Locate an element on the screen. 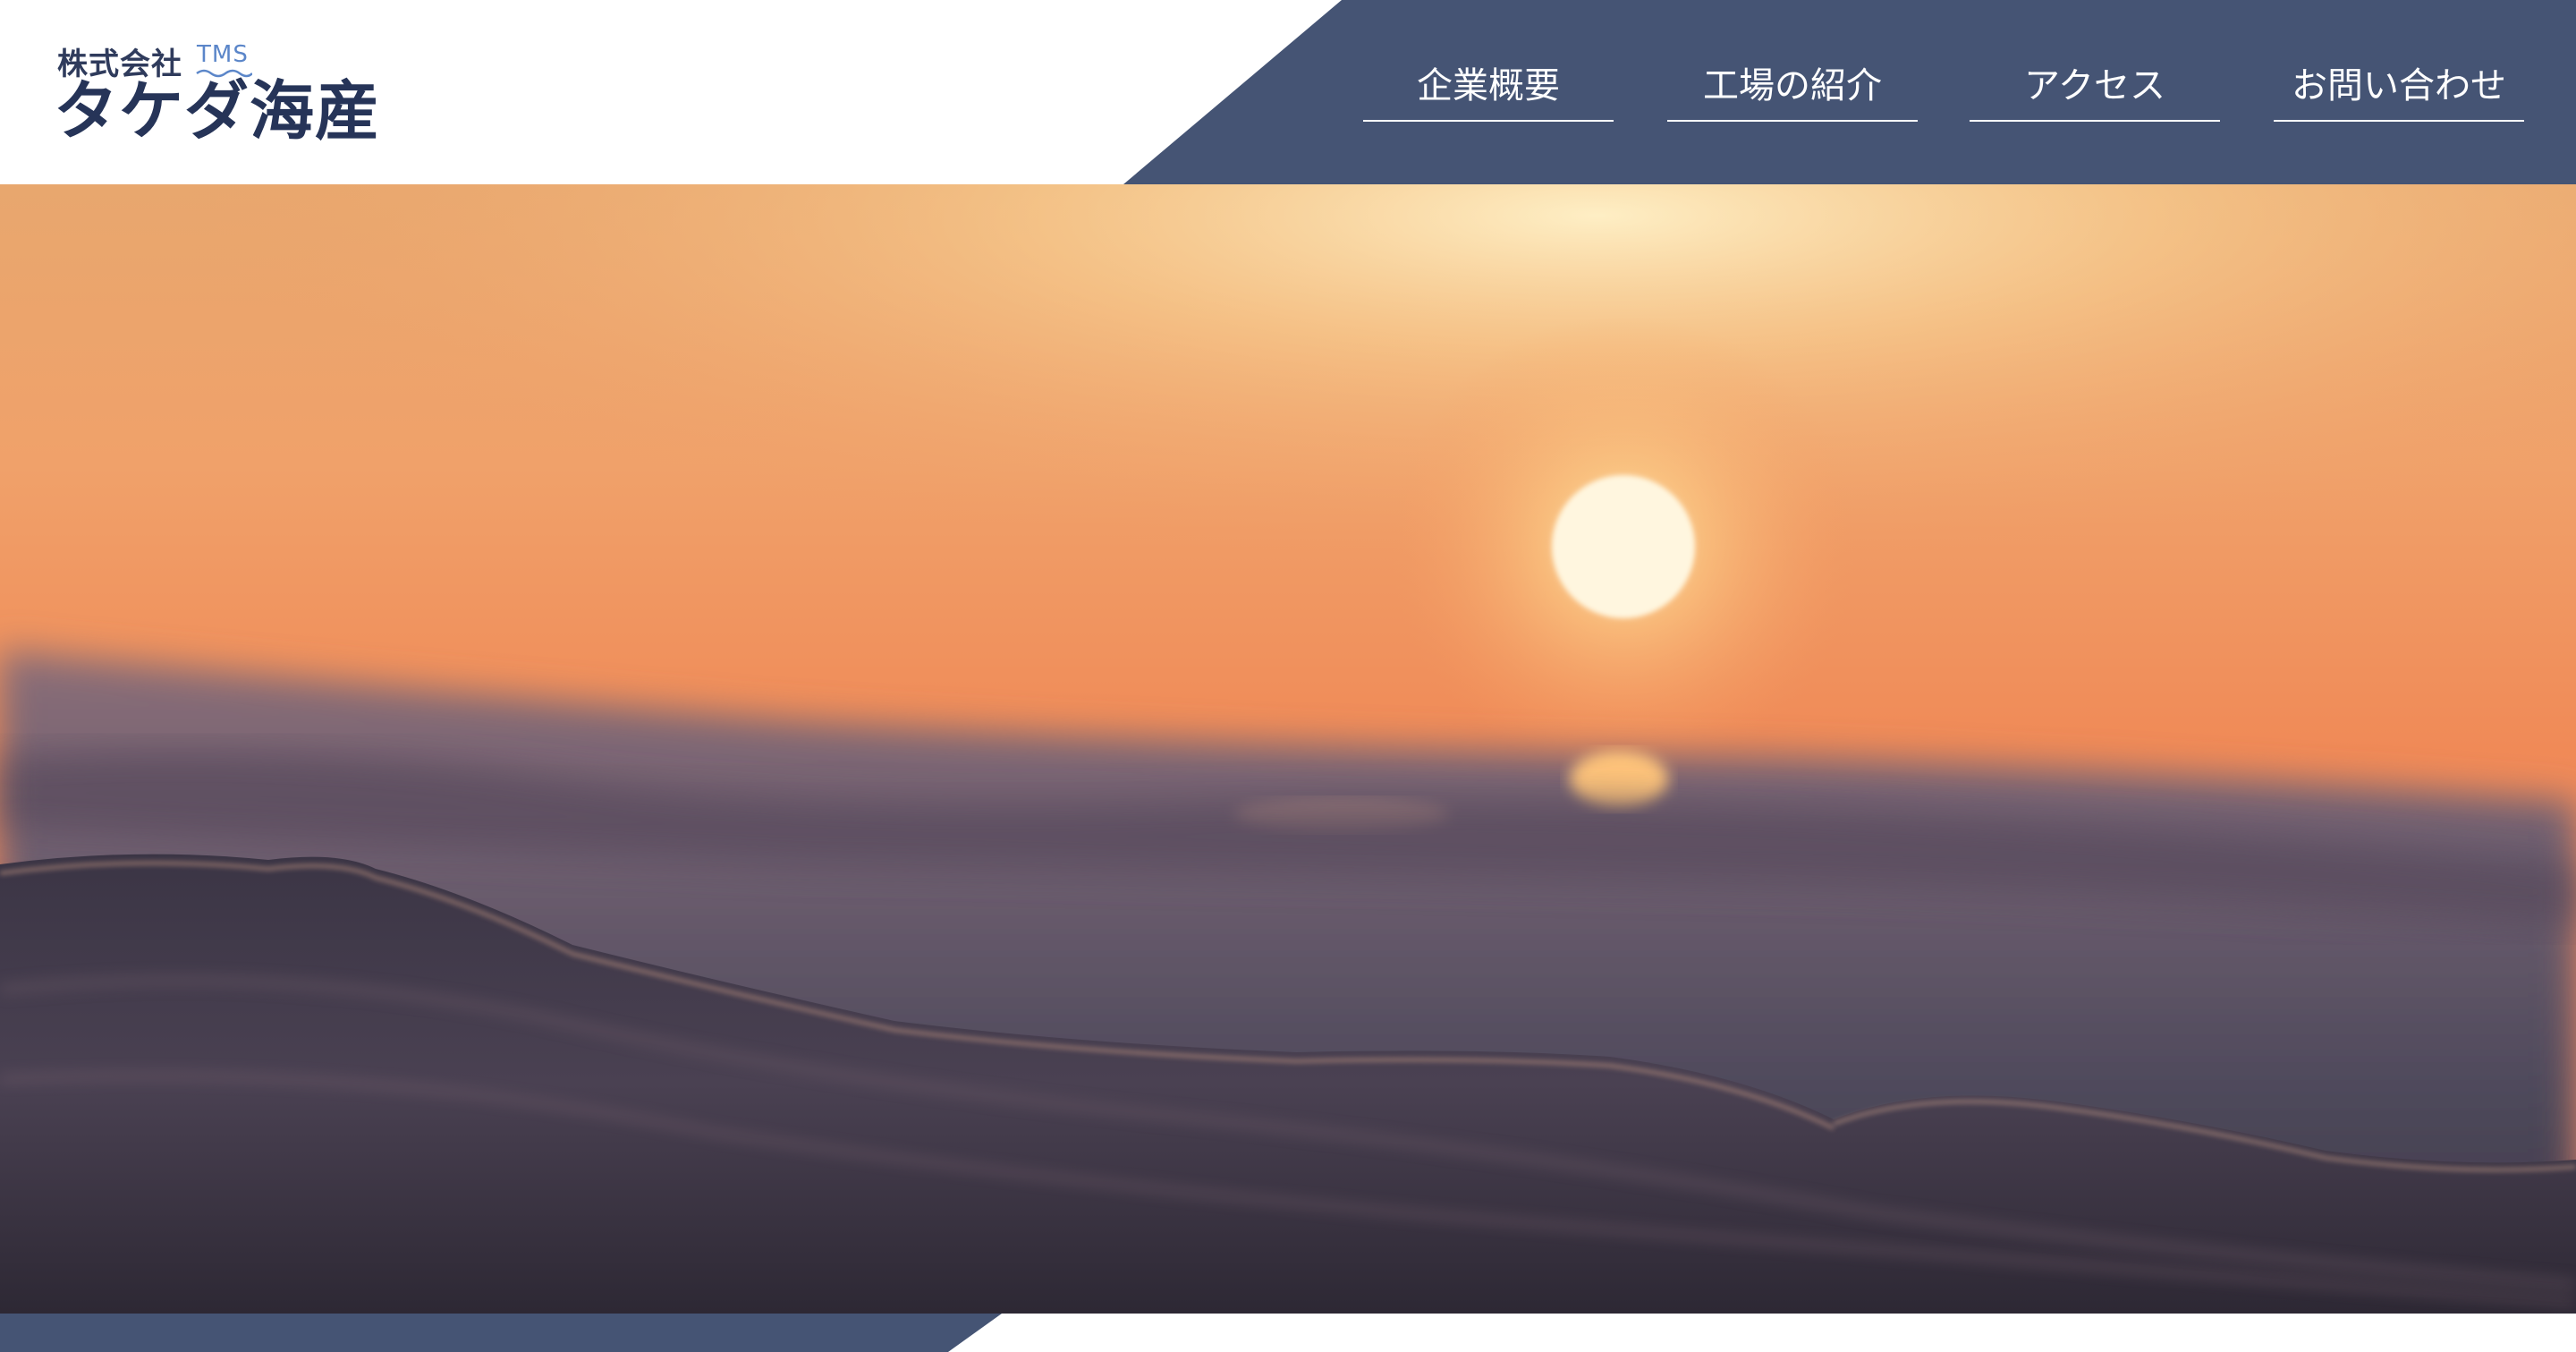 The image size is (2576, 1352). site-header: 株式会社 TMS タケダ海産 企業概要 工場の紹介 アクセス お問い合わせ is located at coordinates (1288, 92).